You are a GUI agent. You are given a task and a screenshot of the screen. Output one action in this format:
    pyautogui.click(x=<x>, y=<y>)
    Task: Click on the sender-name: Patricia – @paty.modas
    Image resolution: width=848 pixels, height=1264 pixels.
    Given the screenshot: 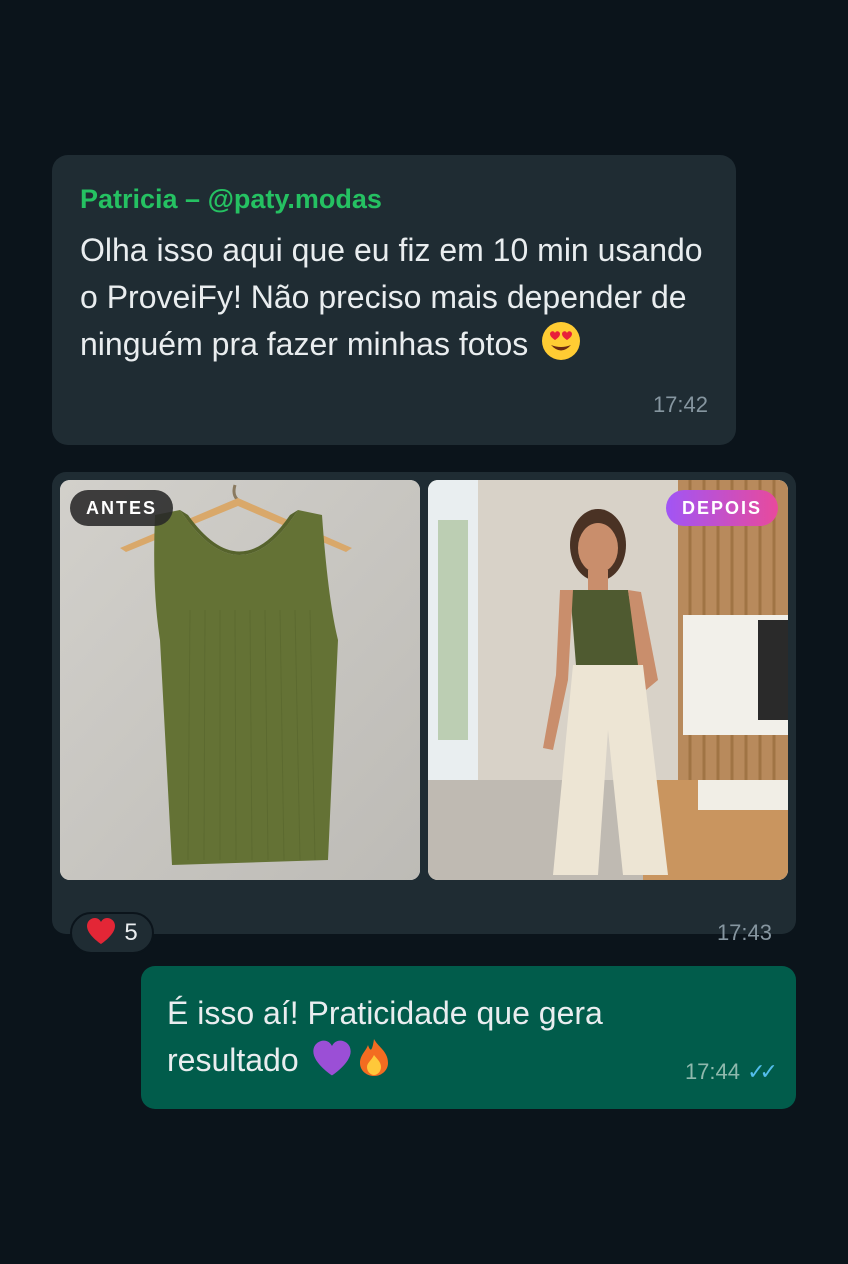 What is the action you would take?
    pyautogui.click(x=394, y=199)
    